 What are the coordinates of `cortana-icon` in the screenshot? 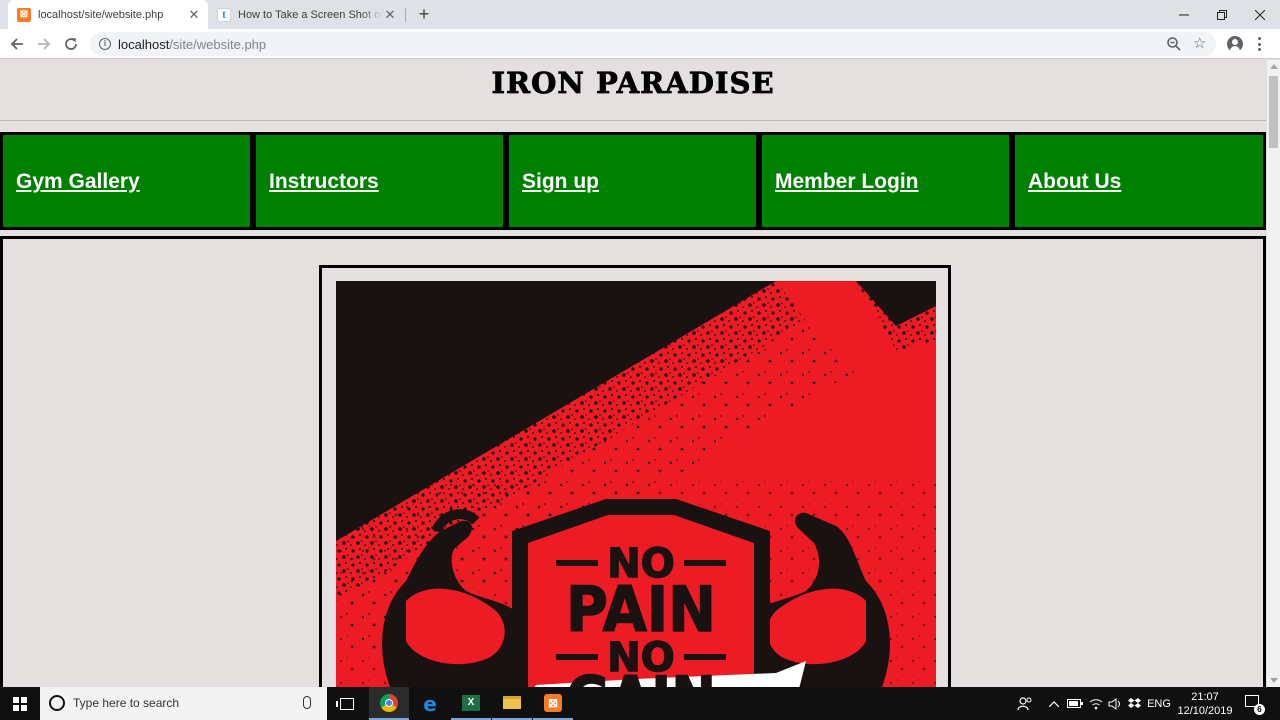 It's located at (57, 703).